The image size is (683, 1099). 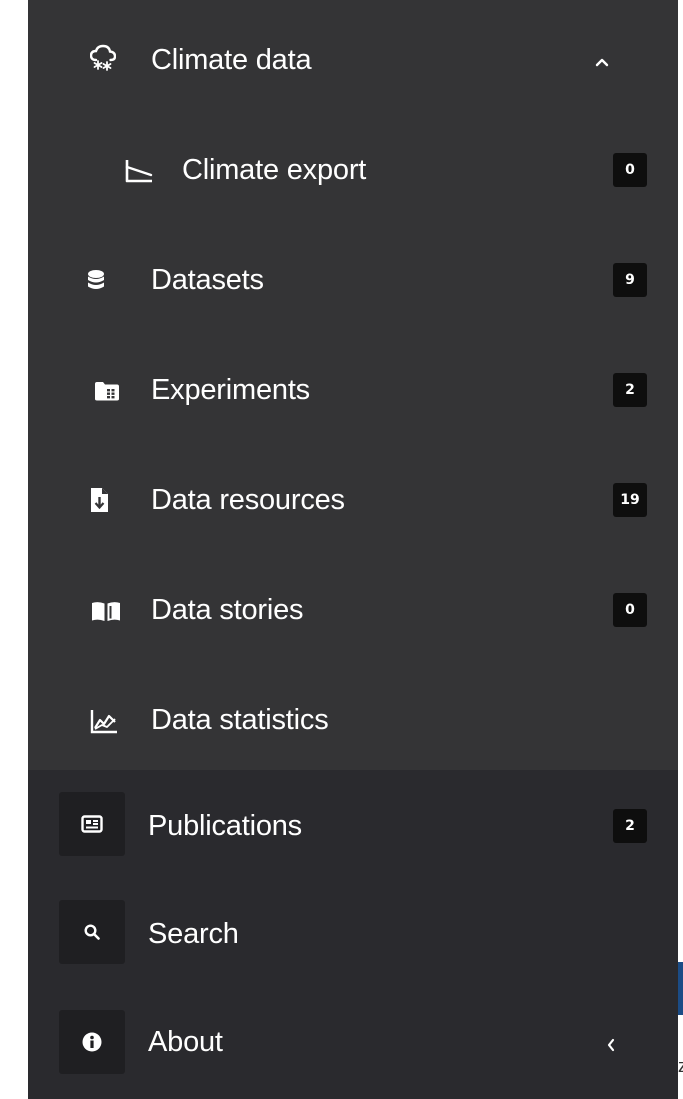 What do you see at coordinates (104, 721) in the screenshot?
I see `area-chart-icon` at bounding box center [104, 721].